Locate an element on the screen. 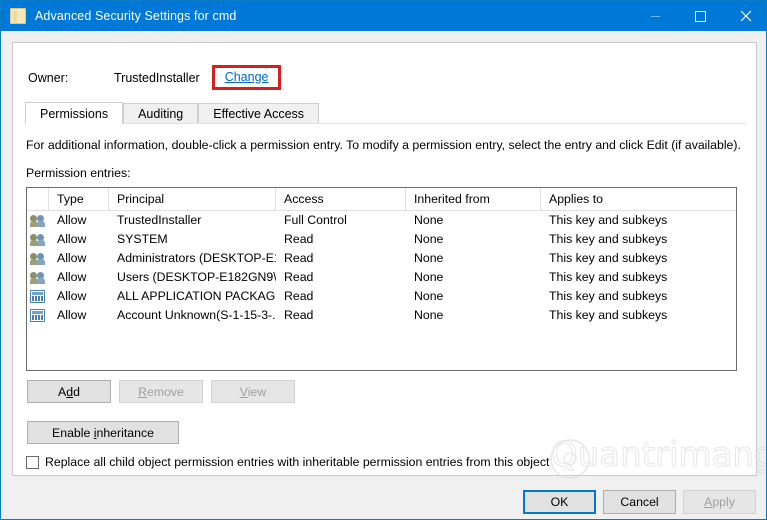 This screenshot has width=767, height=520. ok-button: OK is located at coordinates (559, 502).